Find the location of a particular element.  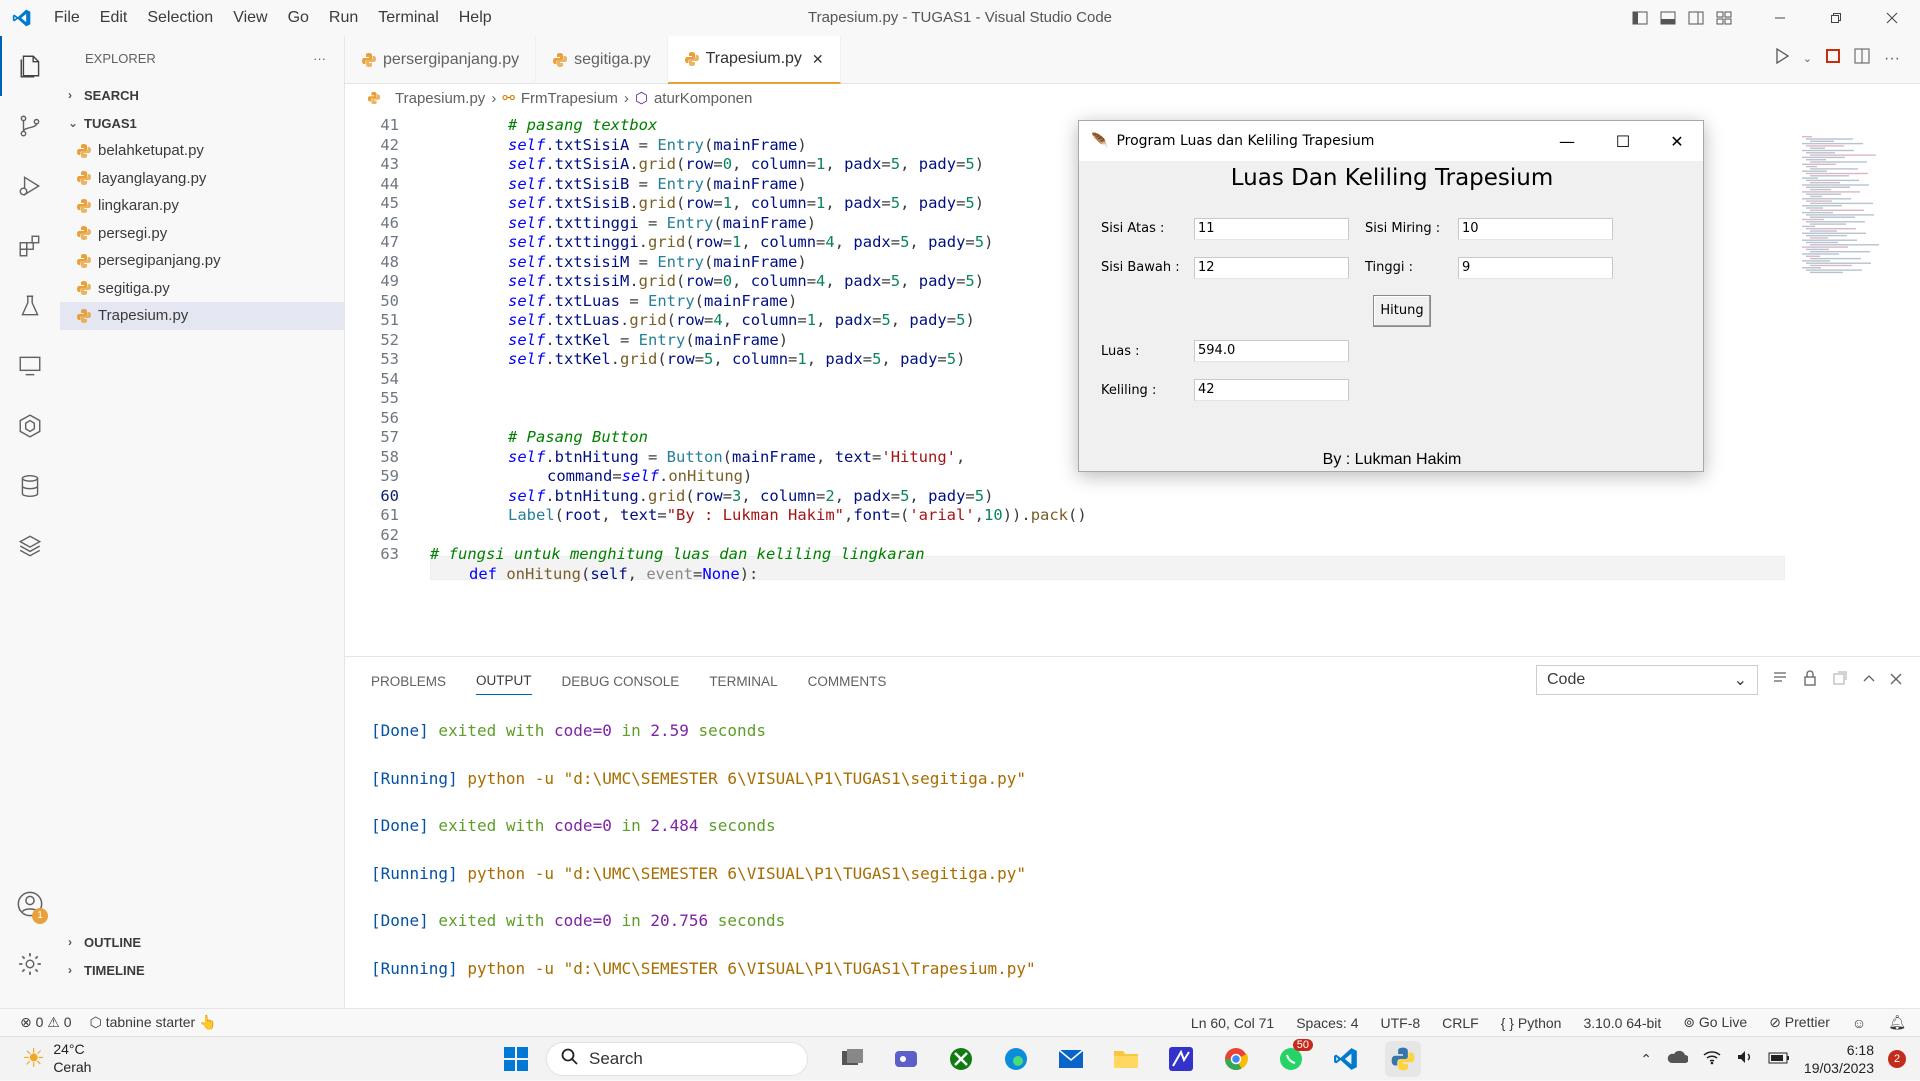

file-explorer-icon is located at coordinates (1126, 1059).